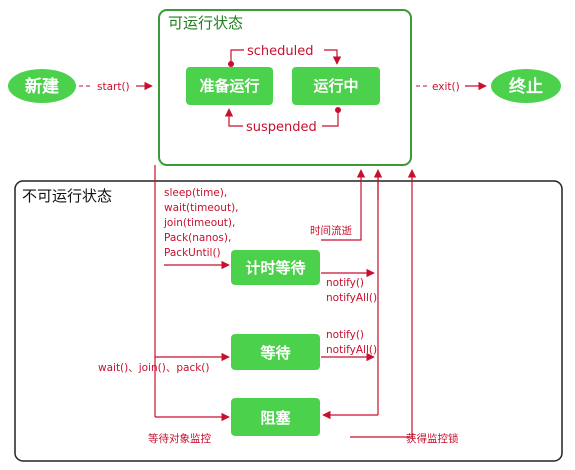 Image resolution: width=575 pixels, height=470 pixels. Describe the element at coordinates (205, 23) in the screenshot. I see `runnable-region-title: 可运行状态` at that location.